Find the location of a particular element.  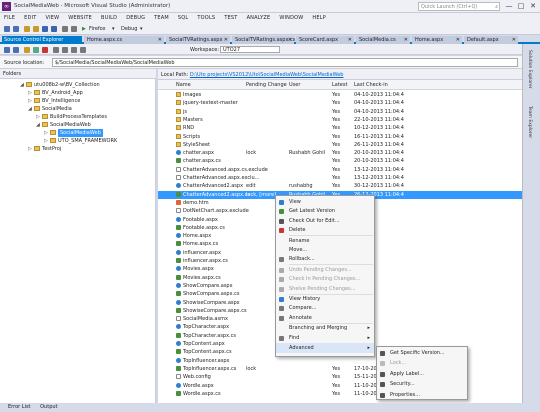

column-last-check-in: Last Check-in is located at coordinates (371, 85).